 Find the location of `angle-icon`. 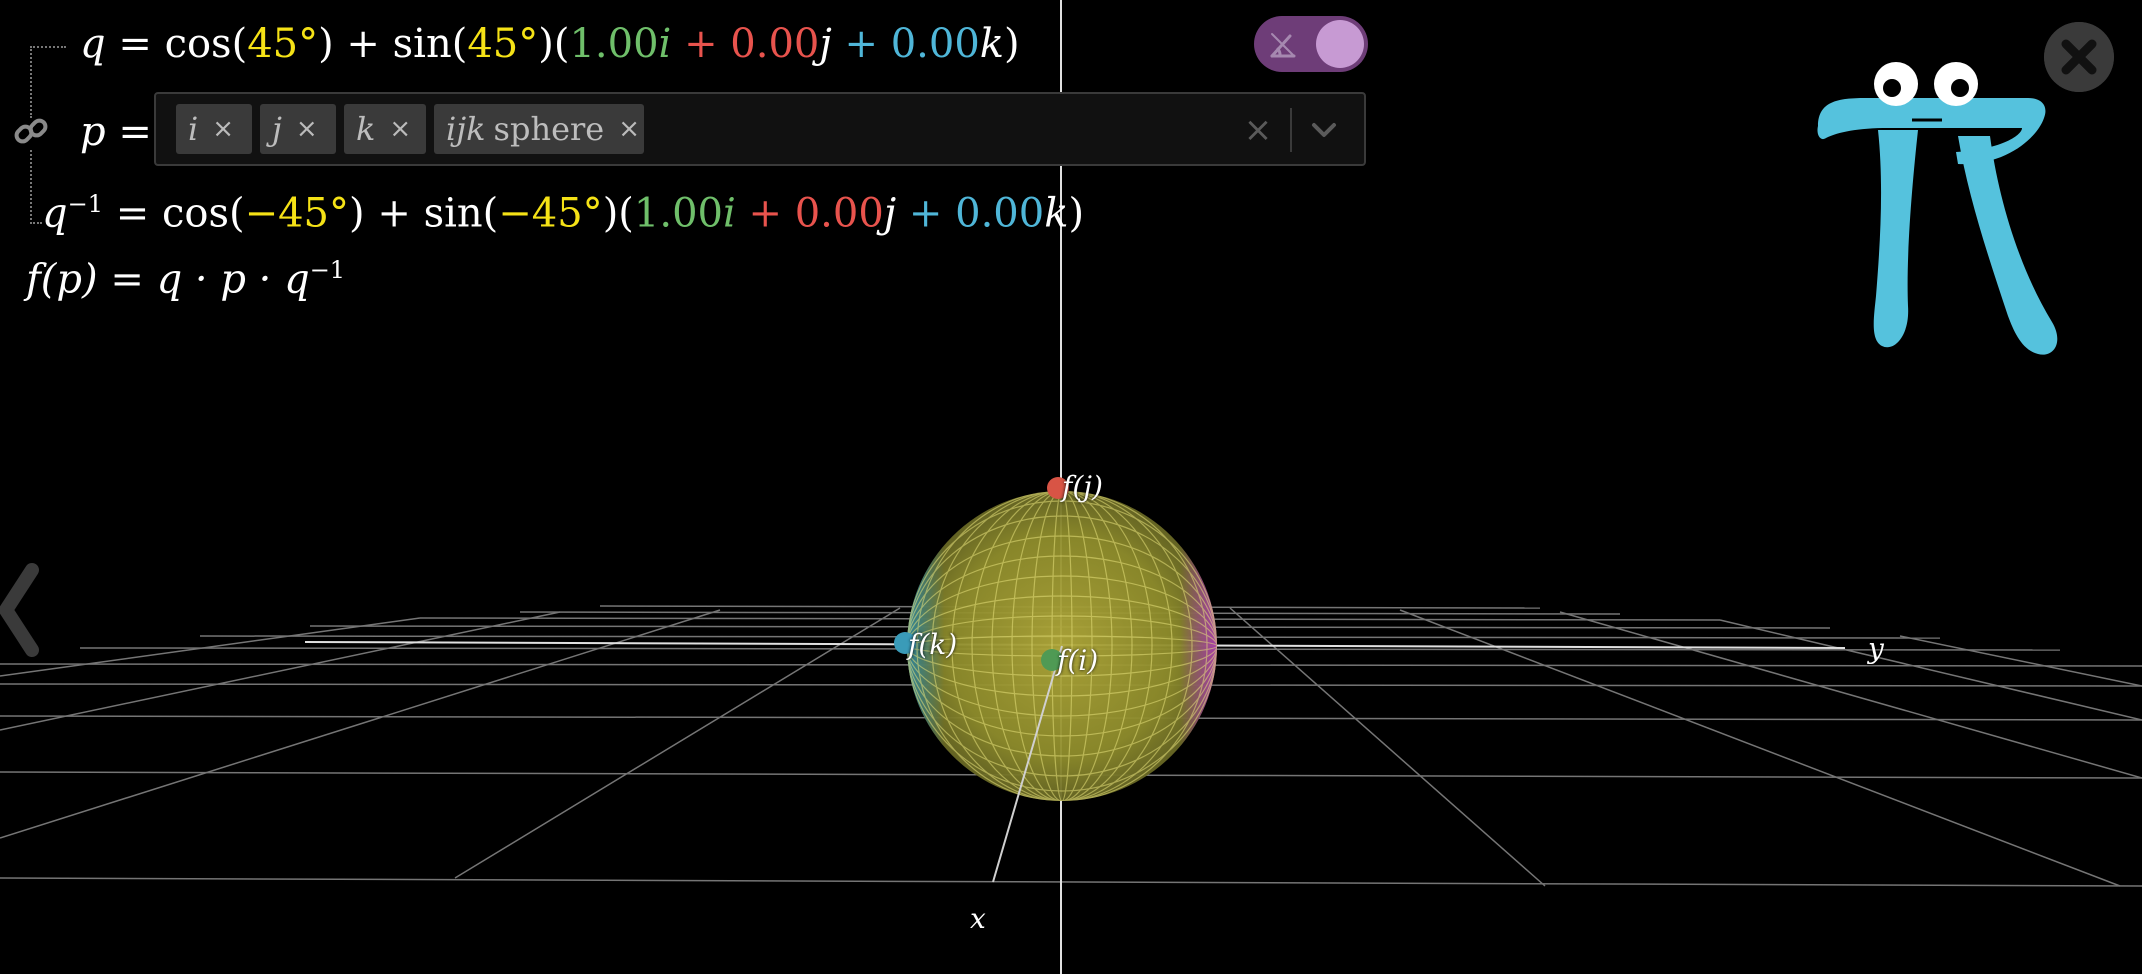

angle-icon is located at coordinates (1283, 45).